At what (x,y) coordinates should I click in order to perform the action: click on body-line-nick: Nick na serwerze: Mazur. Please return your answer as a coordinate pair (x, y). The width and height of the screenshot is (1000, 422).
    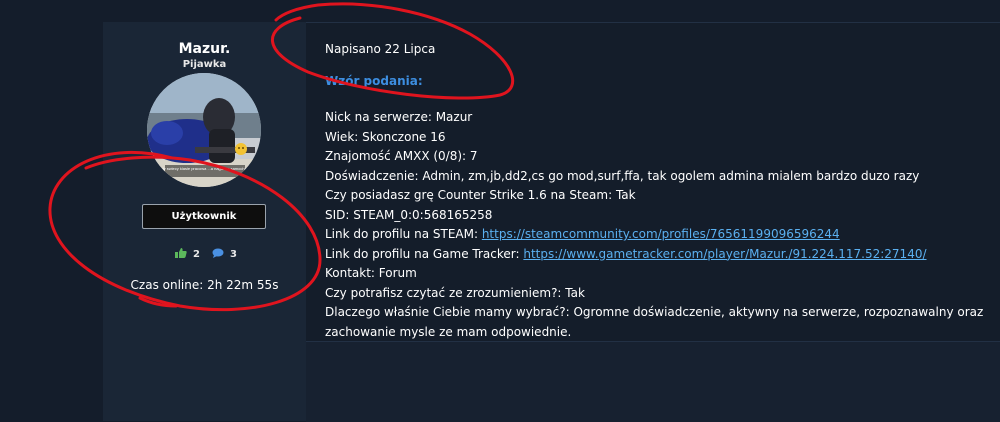
    Looking at the image, I should click on (399, 117).